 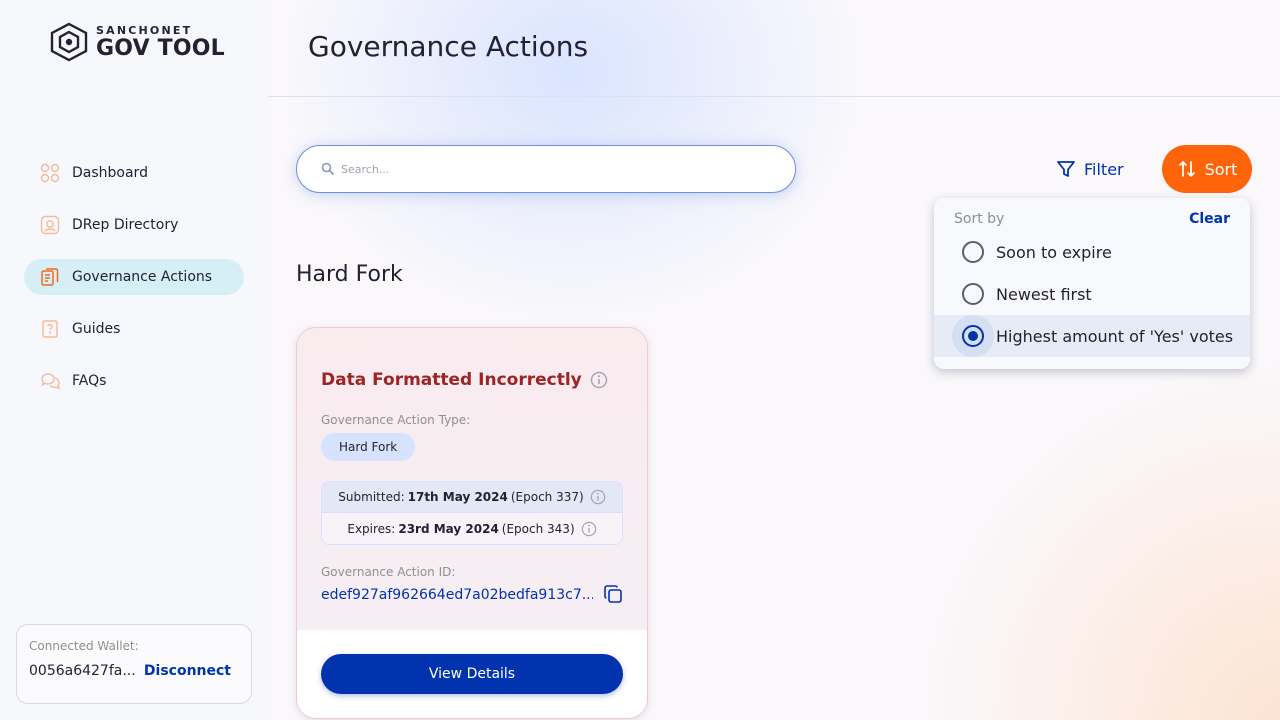 I want to click on sidebar-item-label: FAQs, so click(x=89, y=381).